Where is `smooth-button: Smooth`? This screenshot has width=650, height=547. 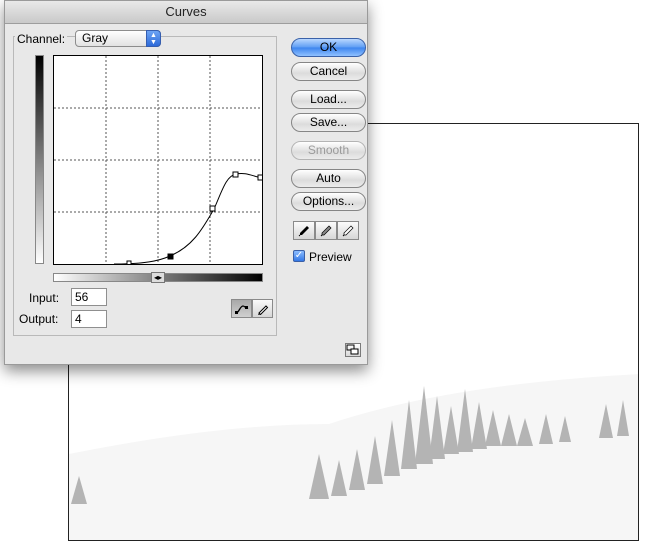 smooth-button: Smooth is located at coordinates (328, 150).